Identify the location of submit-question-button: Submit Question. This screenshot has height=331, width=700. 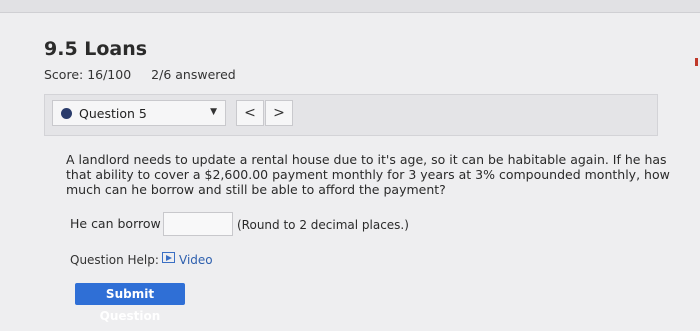
(130, 303).